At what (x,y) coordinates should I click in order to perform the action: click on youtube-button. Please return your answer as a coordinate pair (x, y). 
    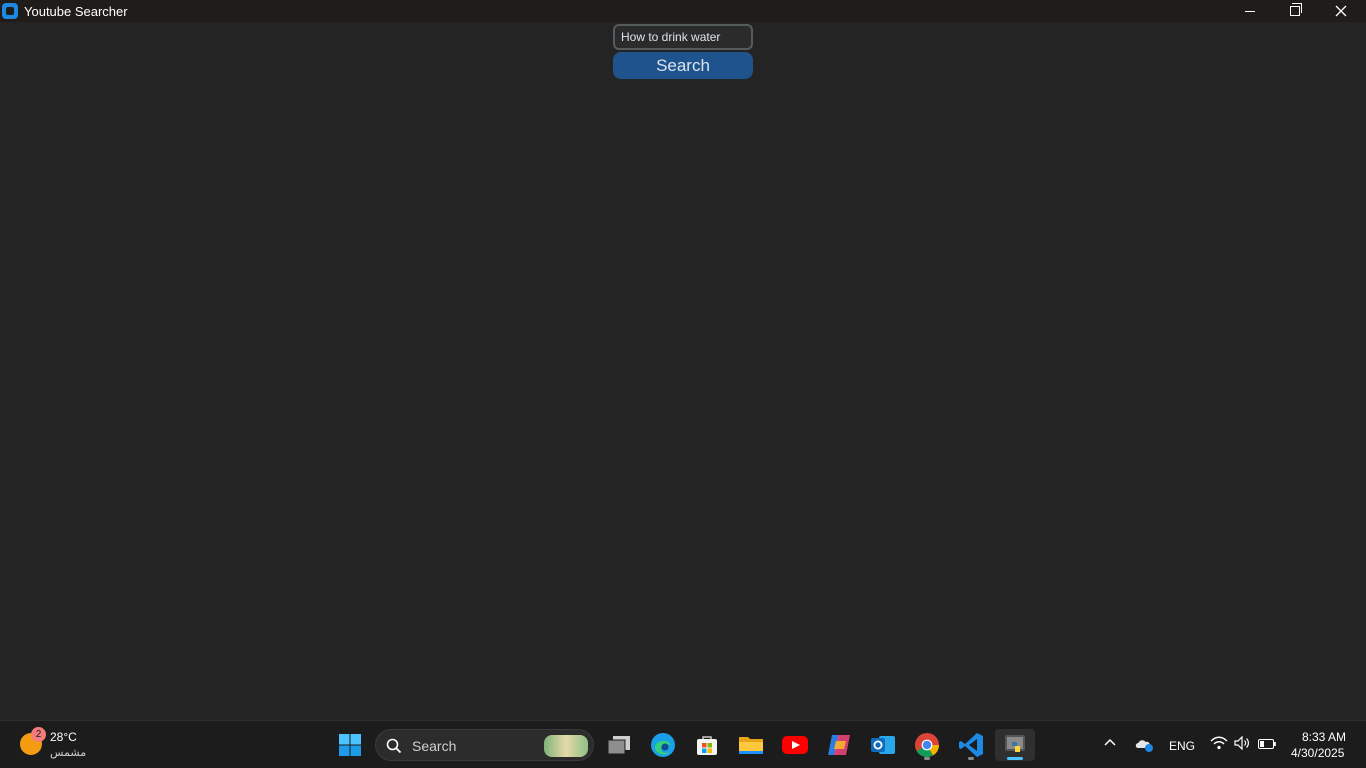
    Looking at the image, I should click on (795, 745).